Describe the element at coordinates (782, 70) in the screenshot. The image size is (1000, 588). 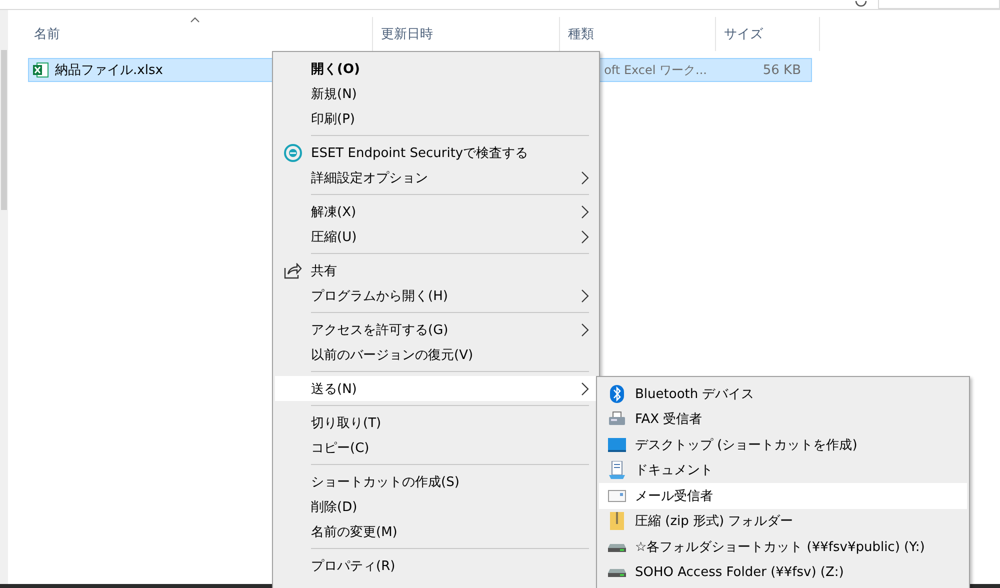
I see `file-size: 56 KB` at that location.